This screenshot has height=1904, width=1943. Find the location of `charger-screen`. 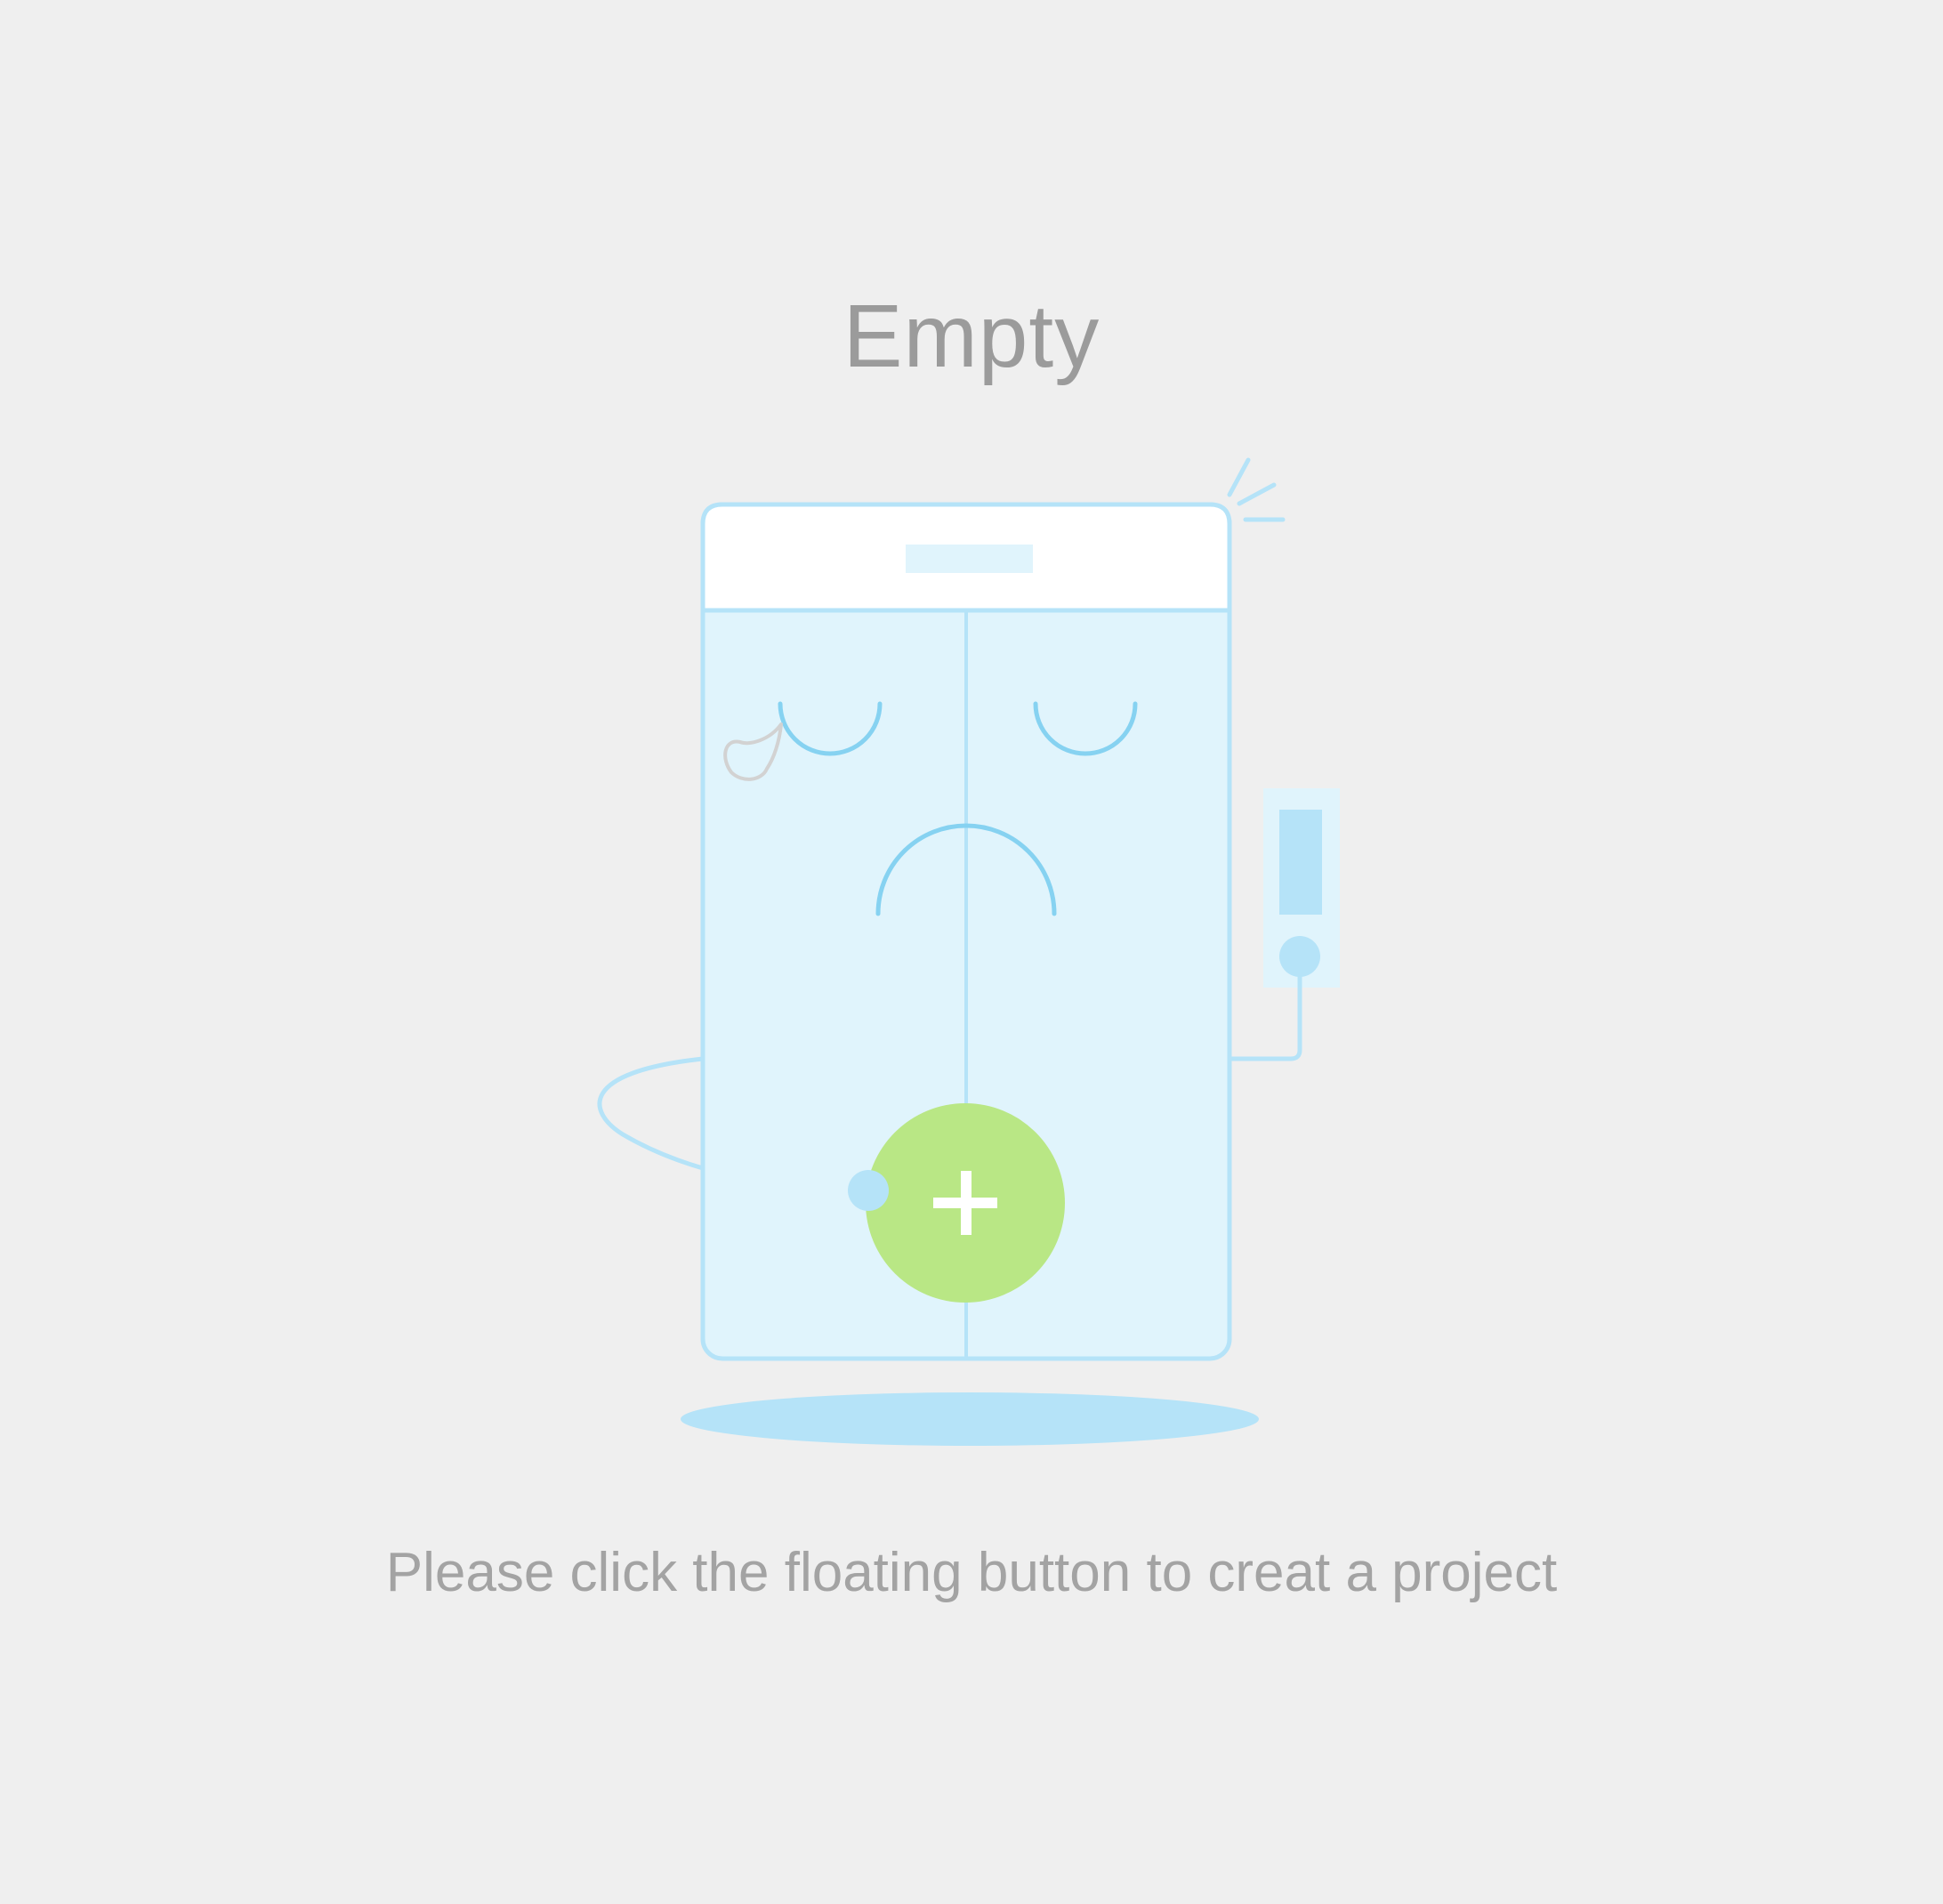

charger-screen is located at coordinates (1300, 862).